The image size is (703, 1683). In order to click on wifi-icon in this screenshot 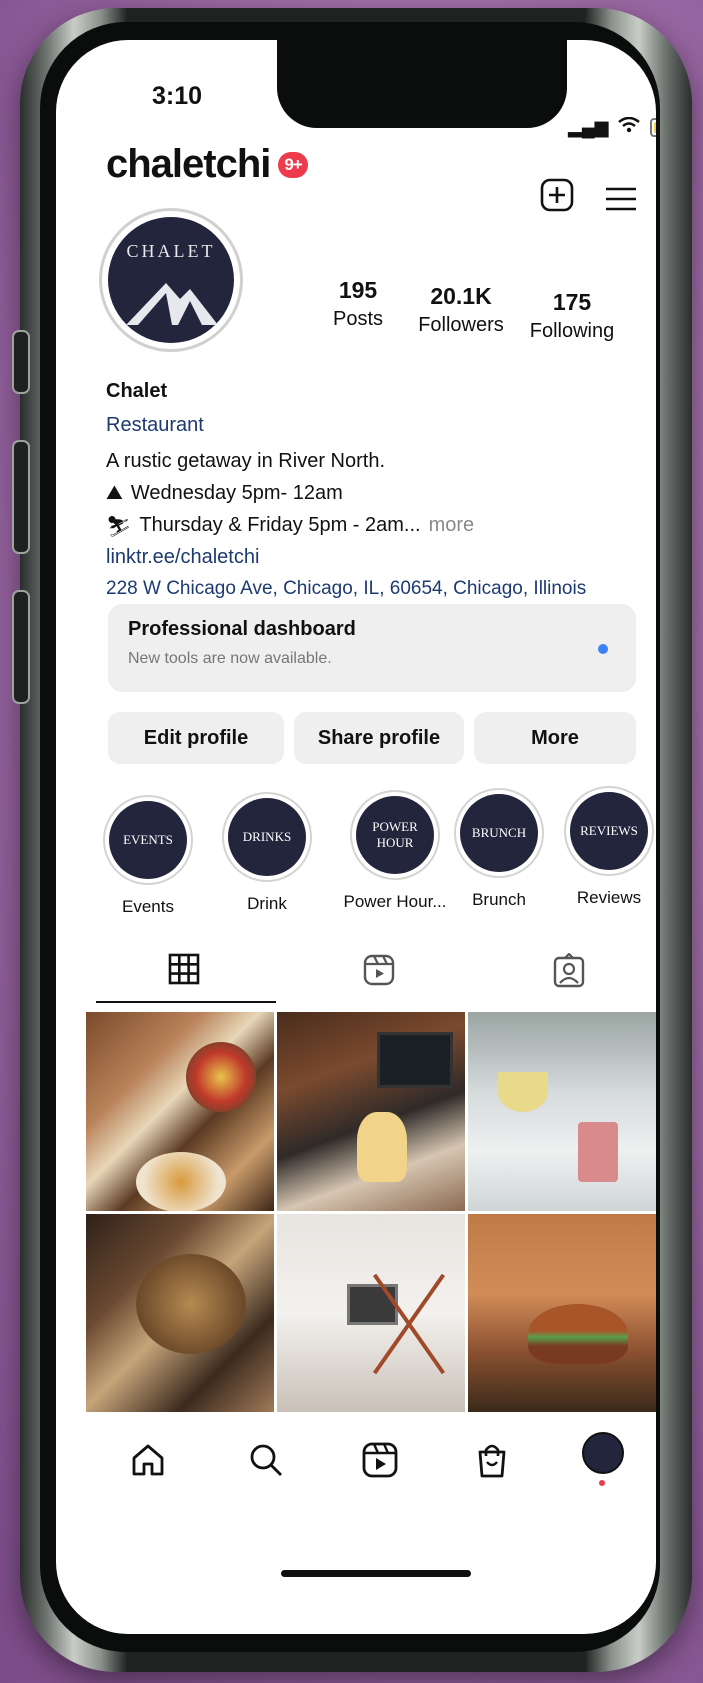, I will do `click(629, 127)`.